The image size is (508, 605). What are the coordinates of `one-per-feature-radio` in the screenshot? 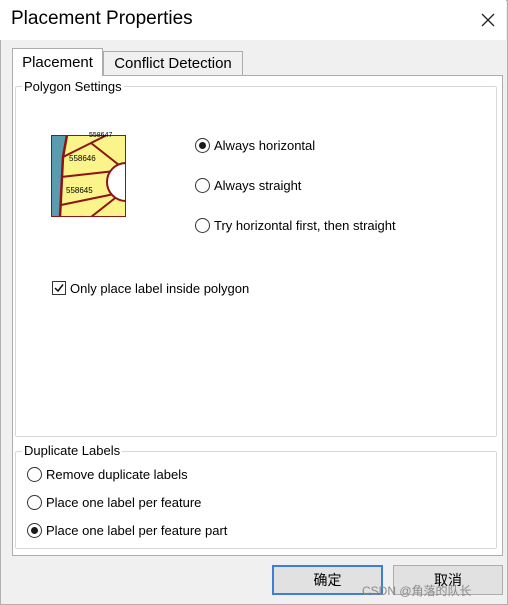 It's located at (34, 502).